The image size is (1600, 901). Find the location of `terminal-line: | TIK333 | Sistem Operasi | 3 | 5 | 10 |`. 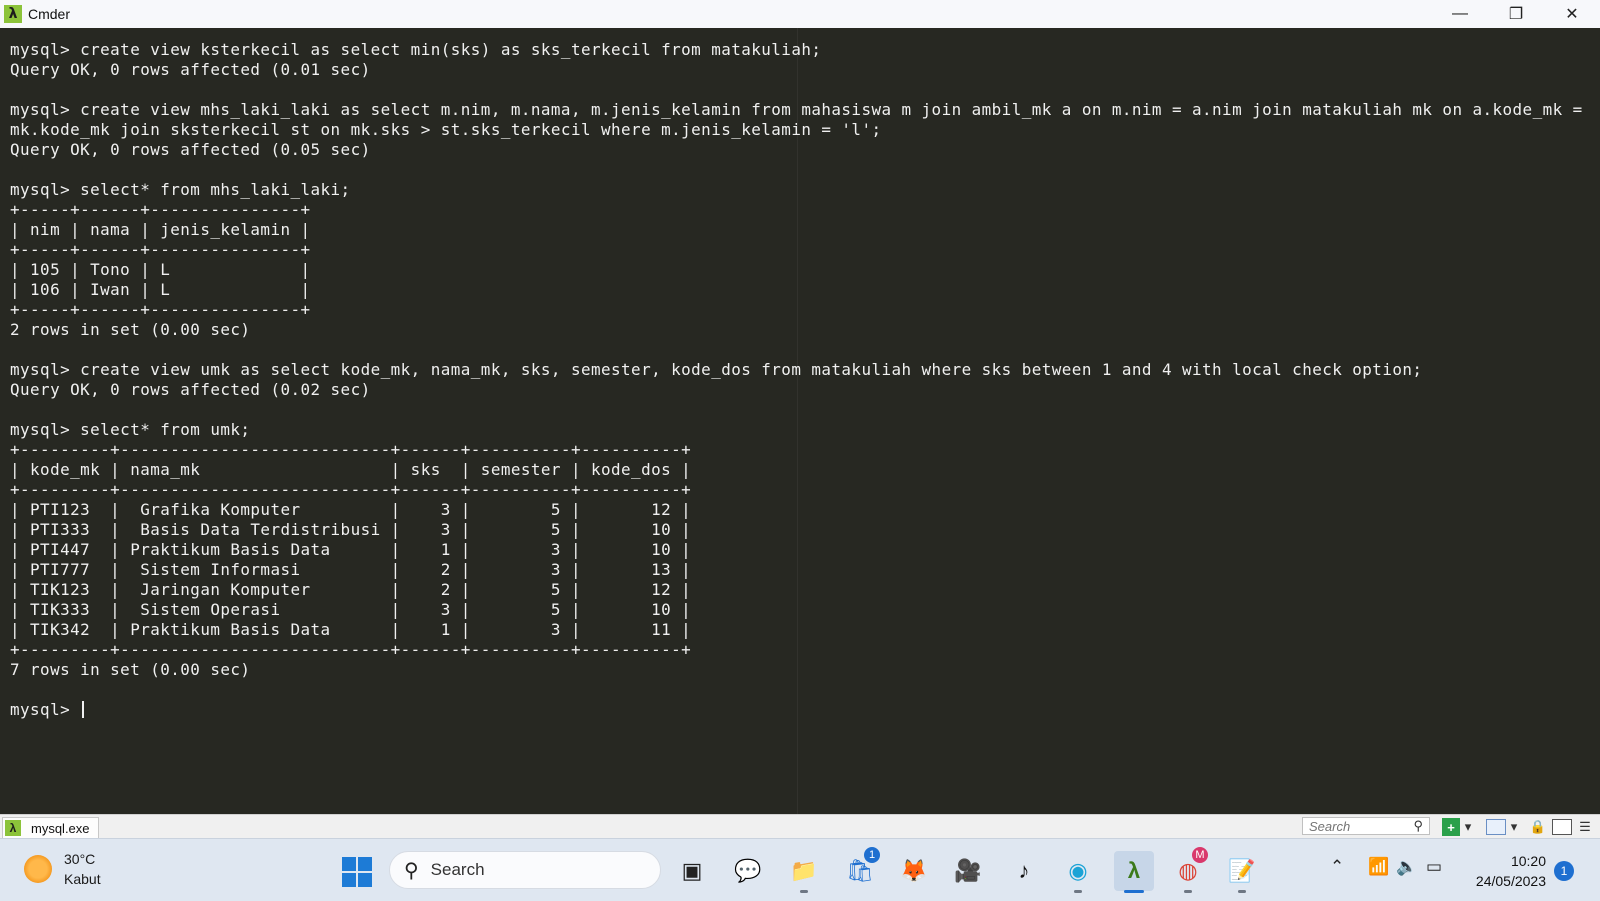

terminal-line: | TIK333 | Sistem Operasi | 3 | 5 | 10 | is located at coordinates (351, 609).